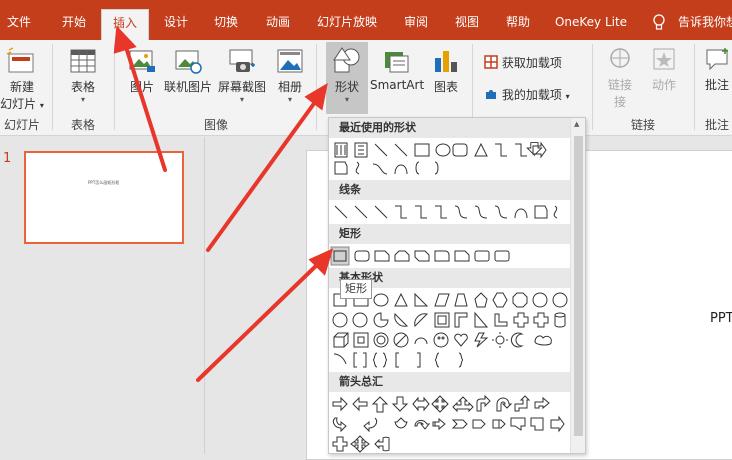  Describe the element at coordinates (289, 87) in the screenshot. I see `album-label: 相册` at that location.